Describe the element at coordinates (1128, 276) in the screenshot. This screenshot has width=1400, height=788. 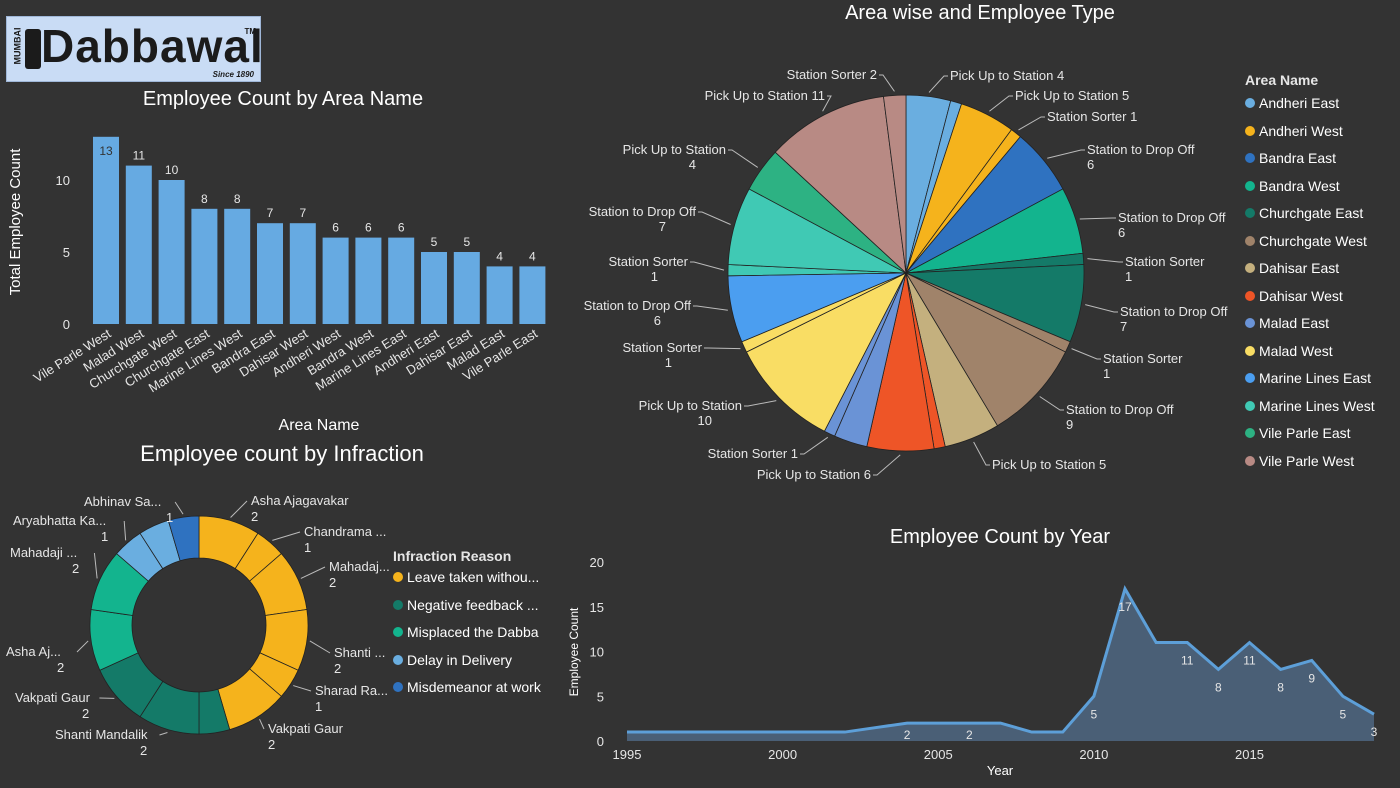
I see `pie-slice-value: 1` at that location.